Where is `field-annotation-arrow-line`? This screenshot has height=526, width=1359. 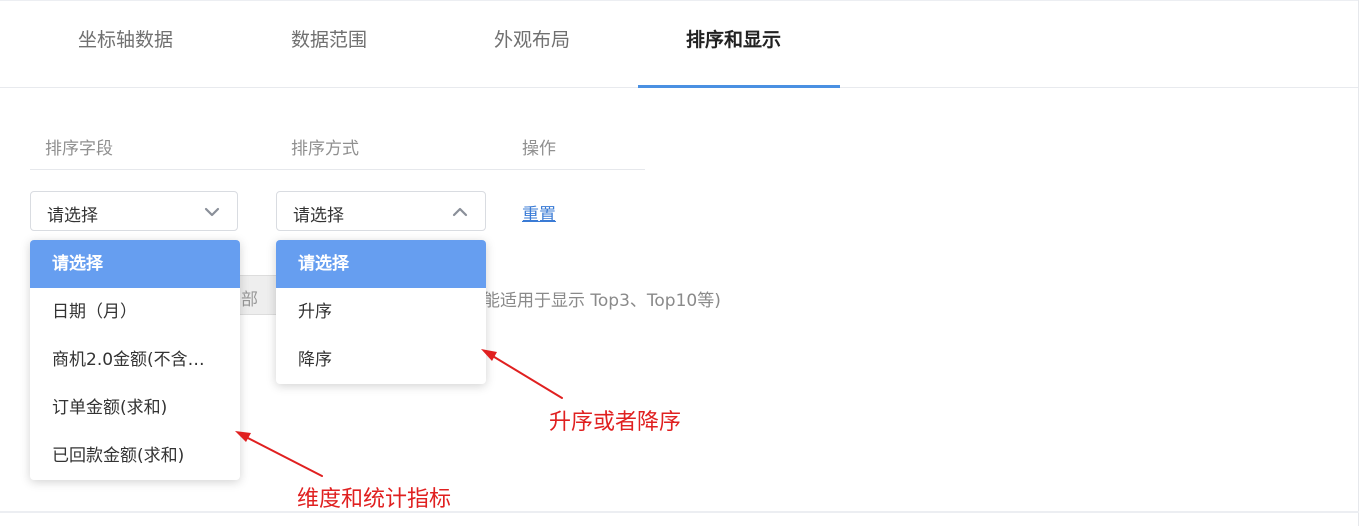
field-annotation-arrow-line is located at coordinates (281, 455).